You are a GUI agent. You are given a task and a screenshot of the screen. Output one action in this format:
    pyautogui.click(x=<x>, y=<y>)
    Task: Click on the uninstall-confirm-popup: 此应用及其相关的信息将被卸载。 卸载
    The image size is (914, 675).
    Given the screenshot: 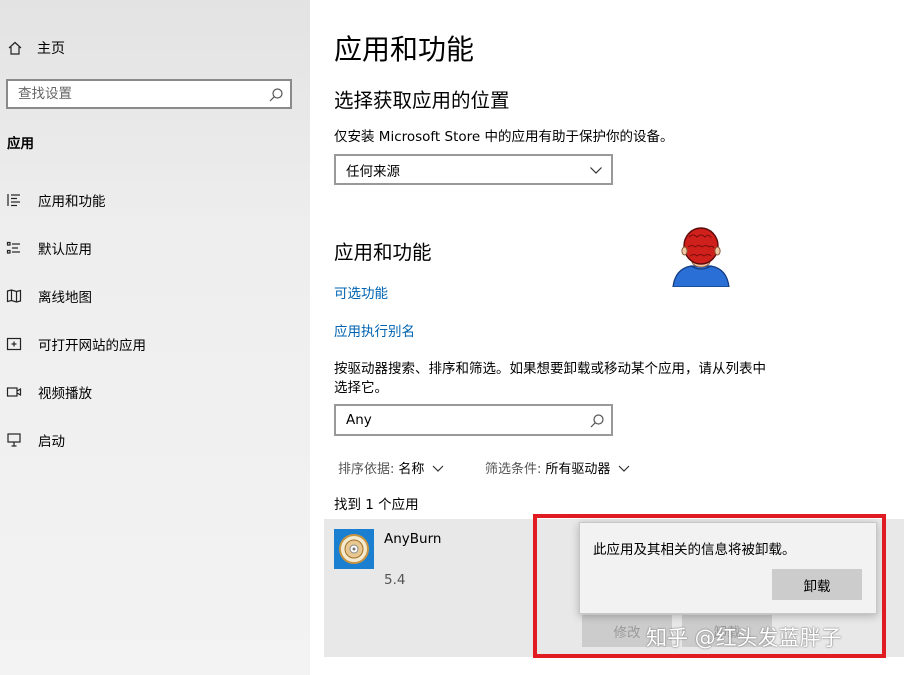 What is the action you would take?
    pyautogui.click(x=728, y=568)
    